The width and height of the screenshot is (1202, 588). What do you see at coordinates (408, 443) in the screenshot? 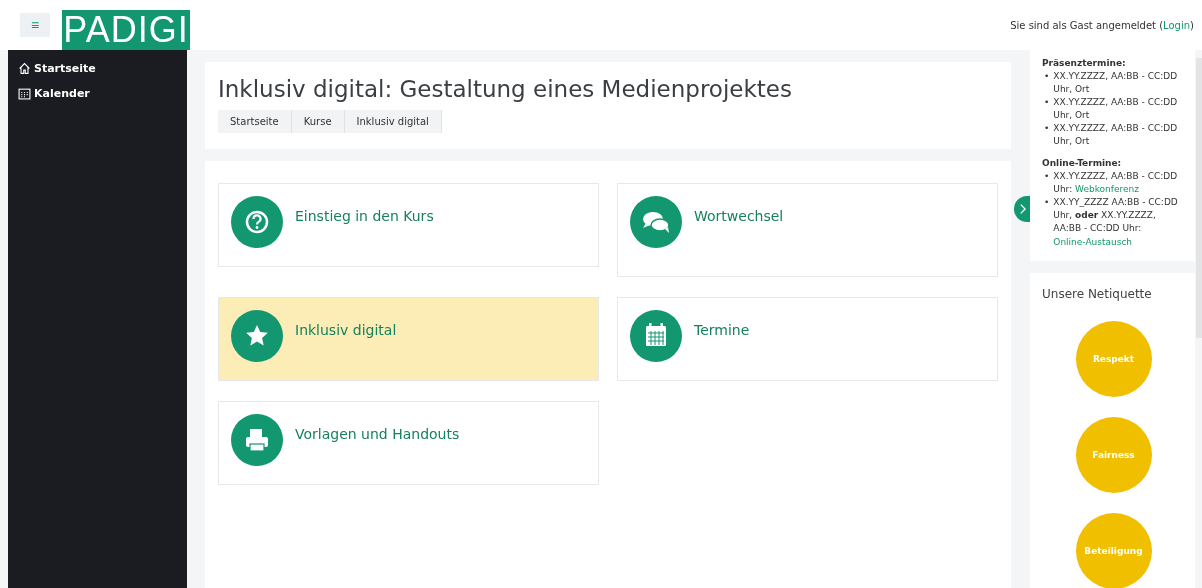
I see `course-tile: Vorlagen und Handouts` at bounding box center [408, 443].